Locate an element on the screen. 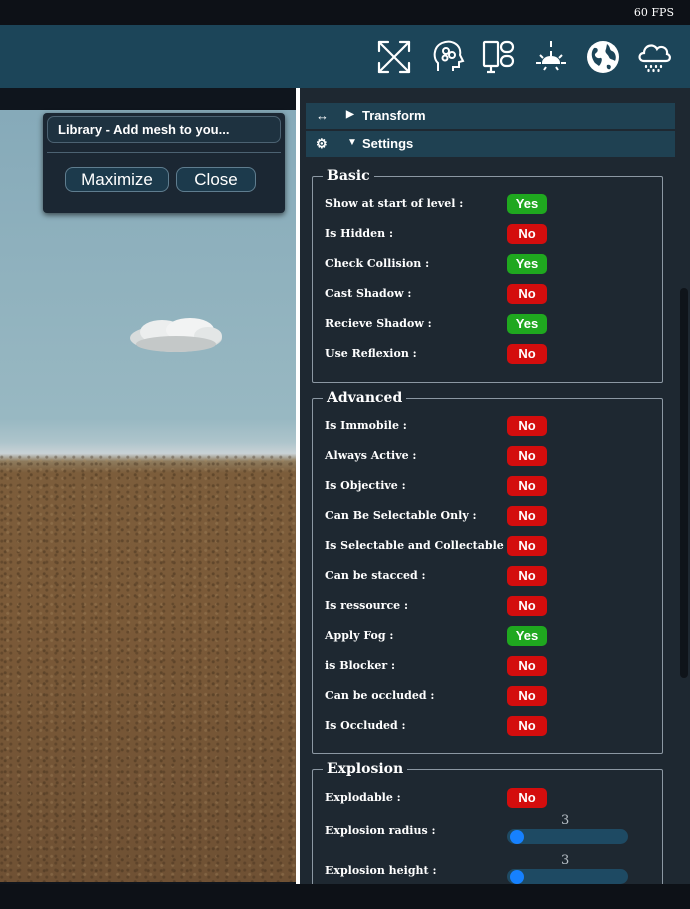  setting-row: Can Be Selectable Only : No is located at coordinates (490, 516).